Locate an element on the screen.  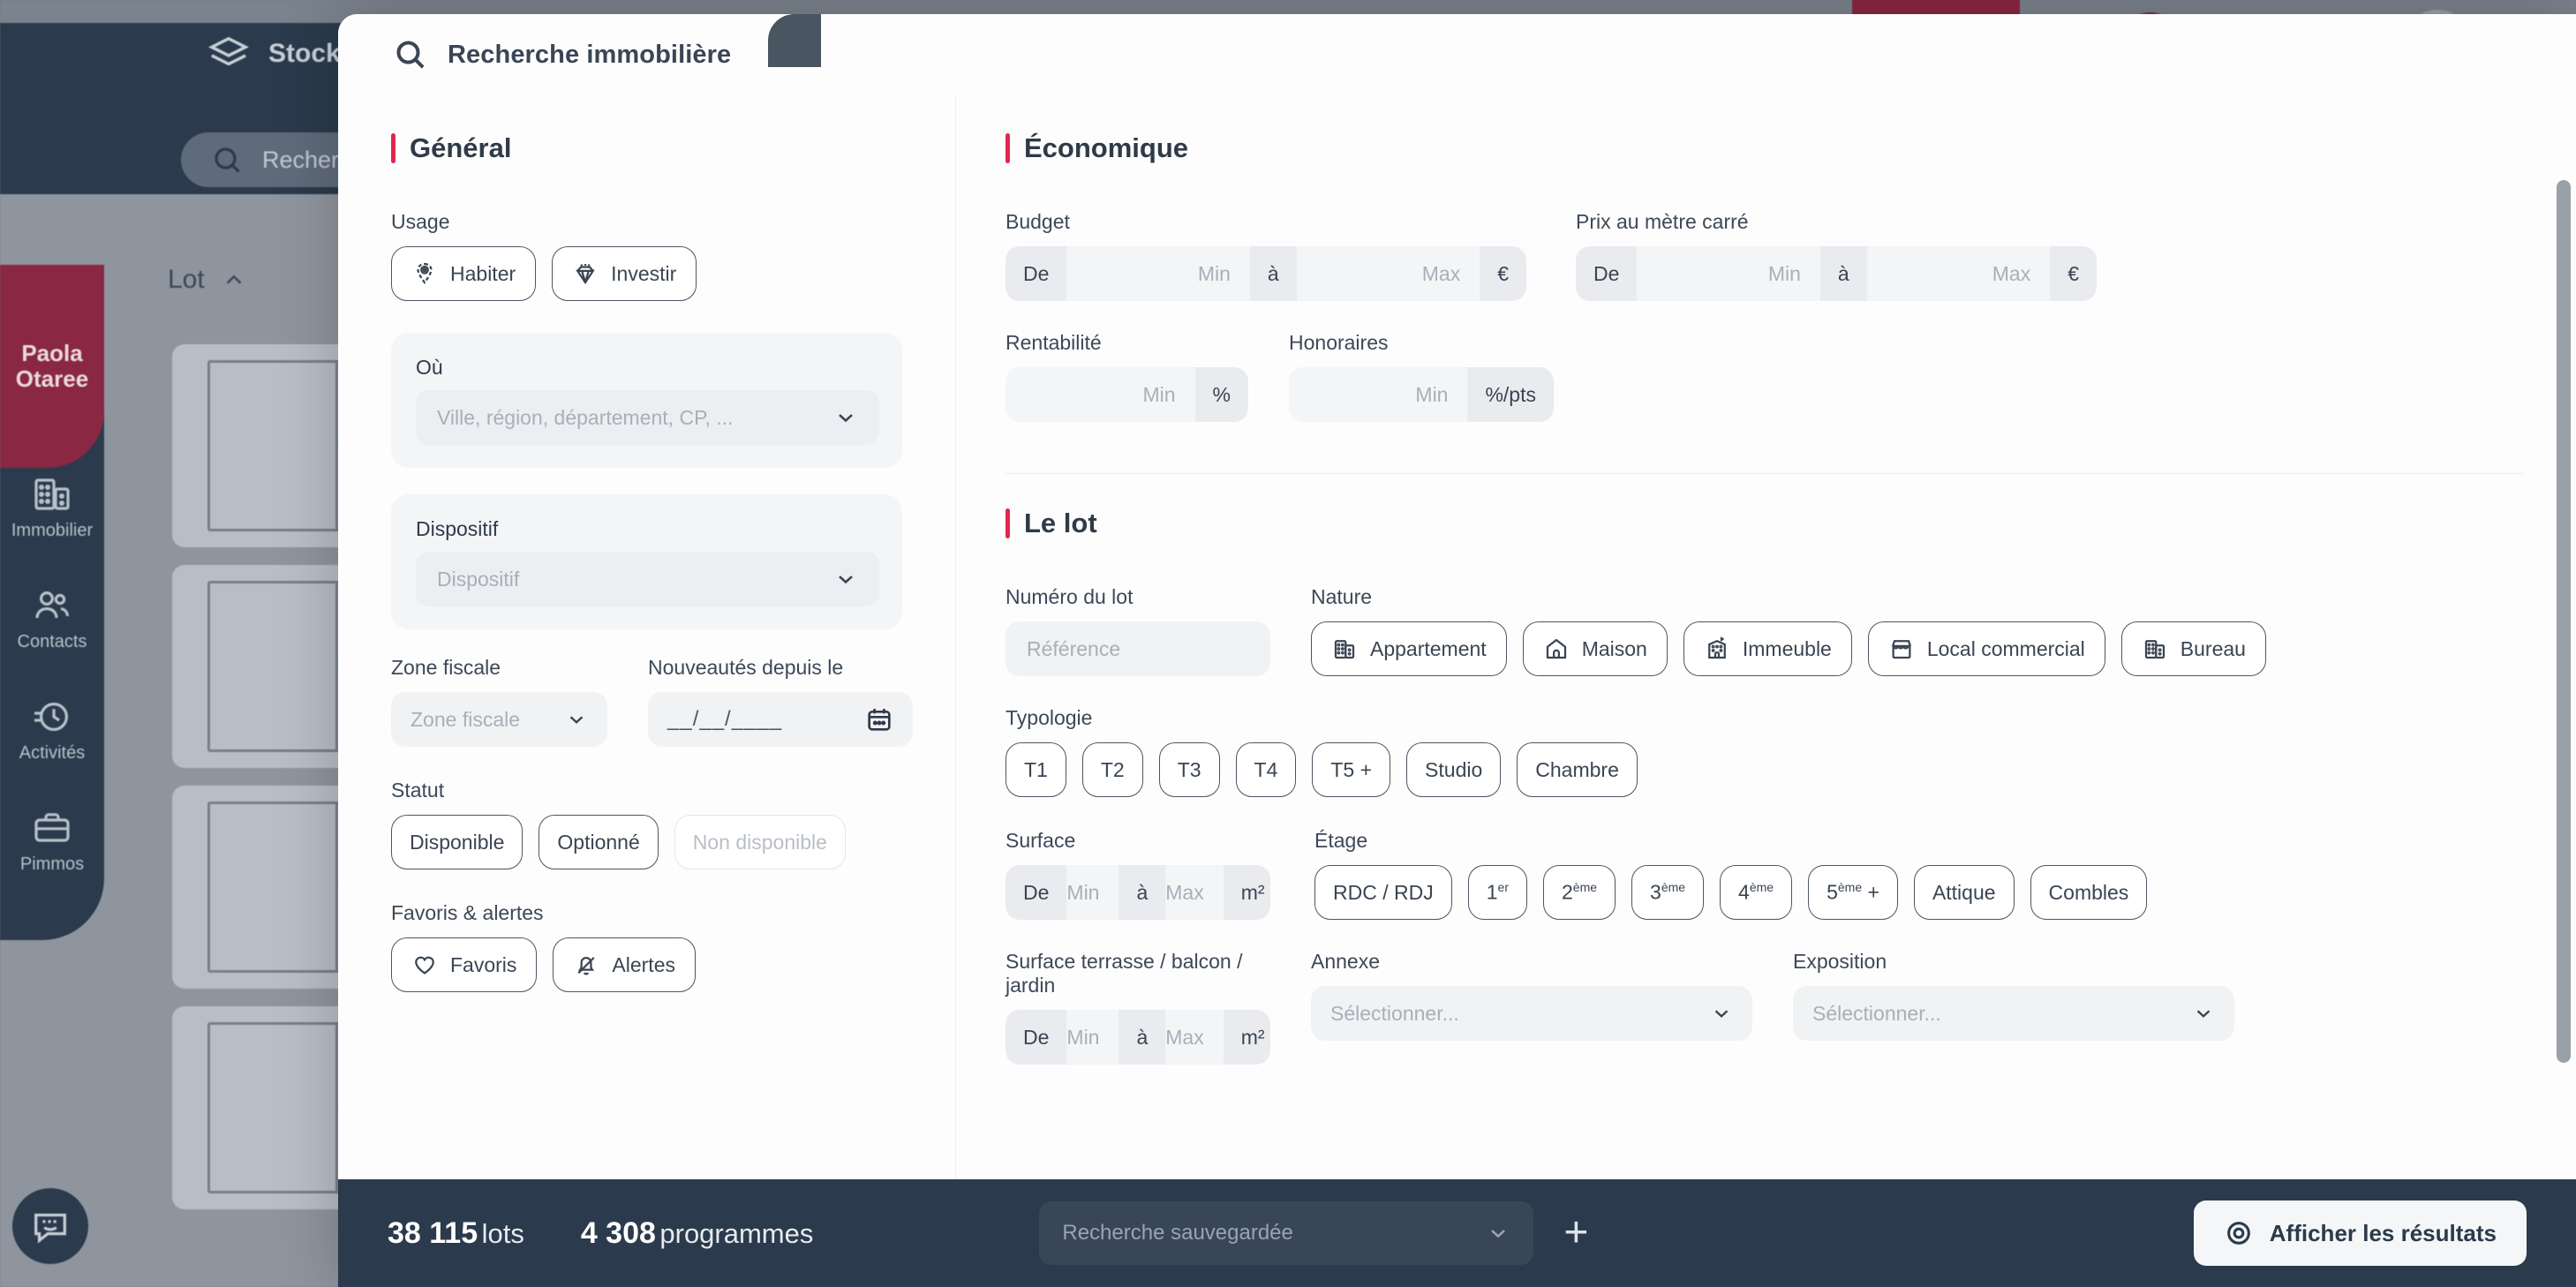
surface-min-input: Min is located at coordinates (1092, 893).